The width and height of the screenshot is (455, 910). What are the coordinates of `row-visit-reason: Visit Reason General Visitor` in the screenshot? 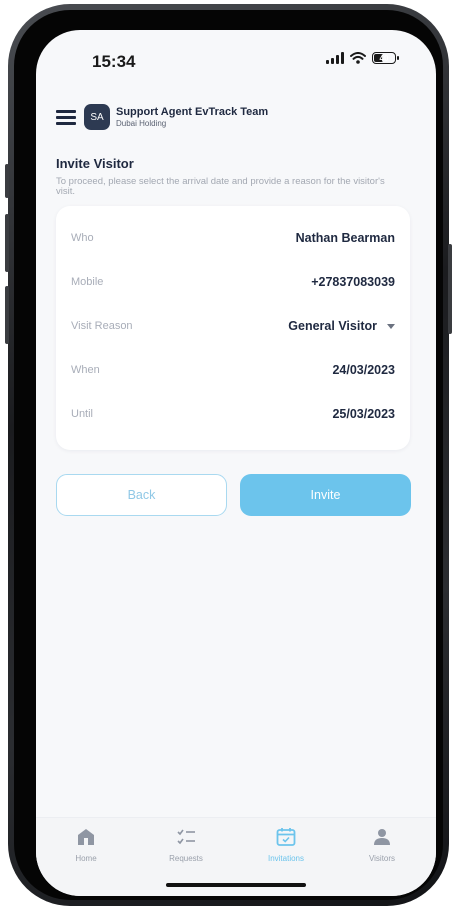 It's located at (233, 326).